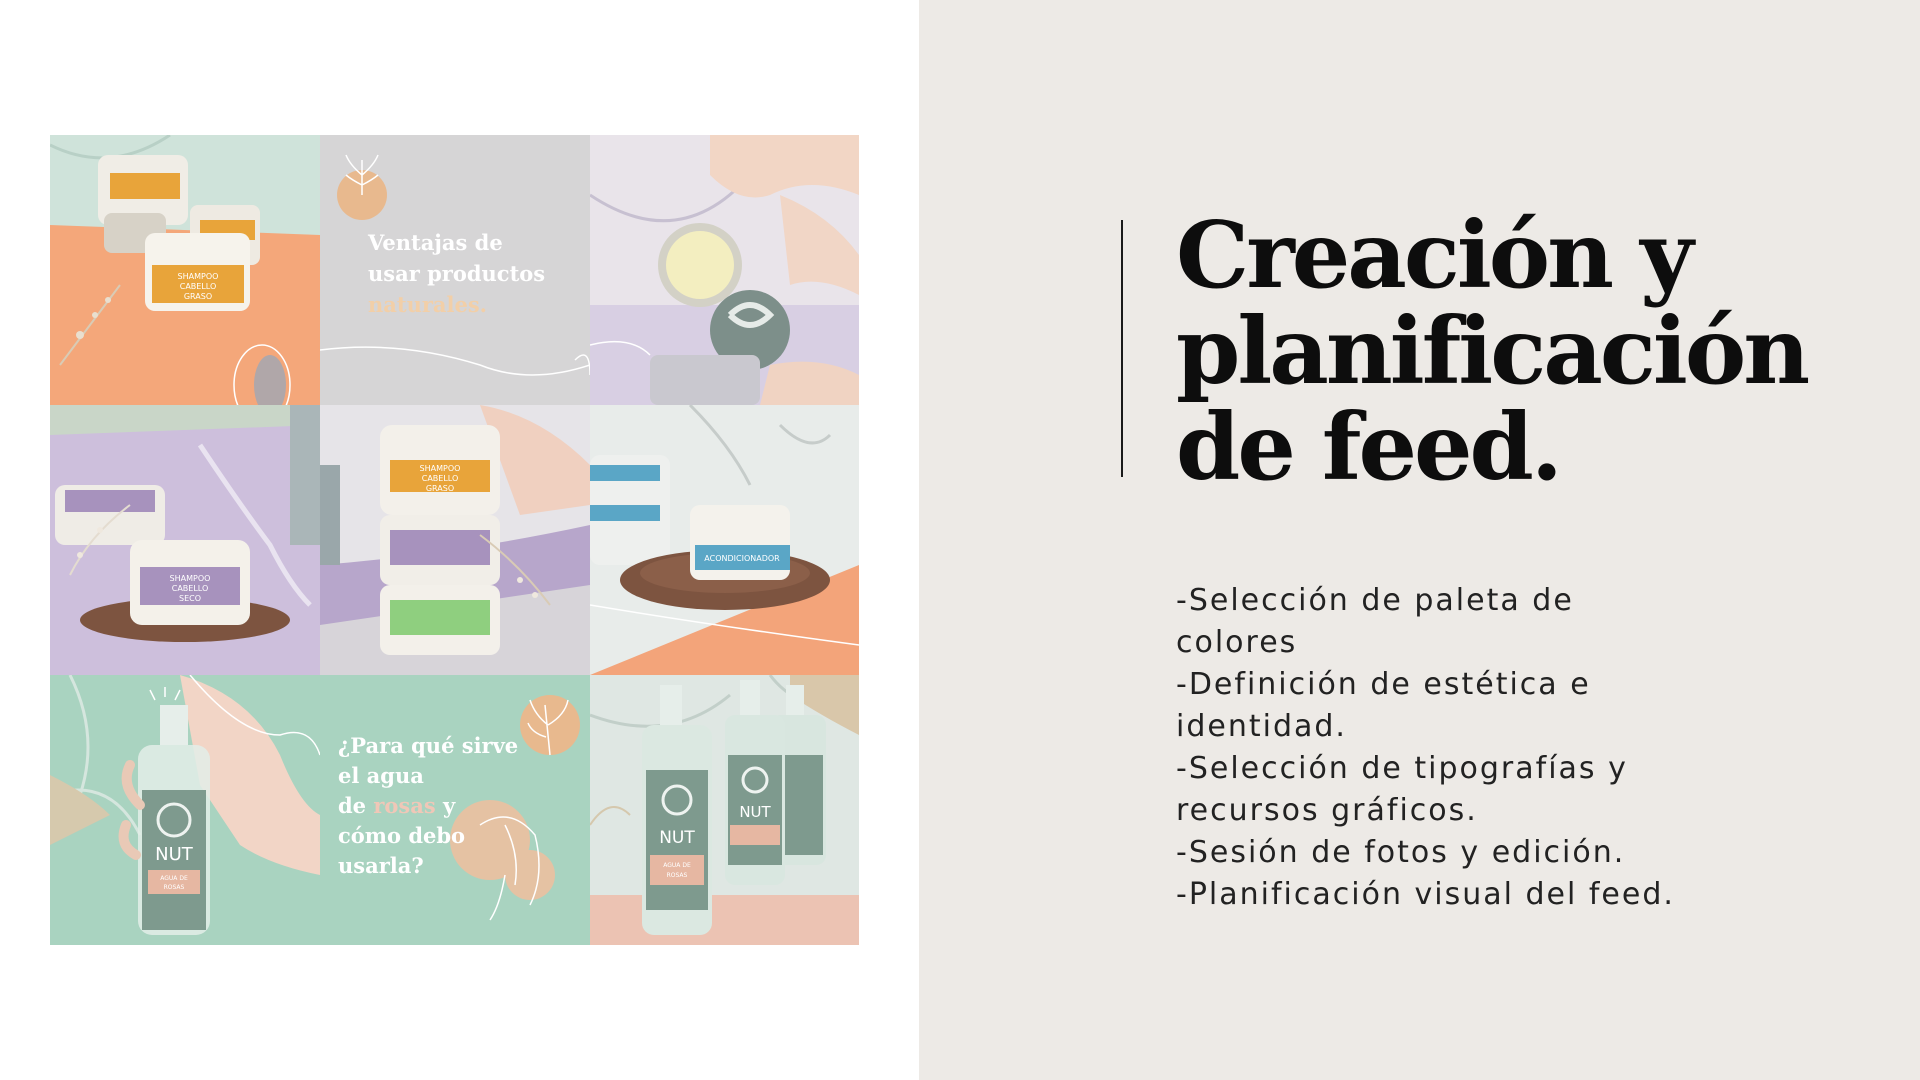 The image size is (1920, 1080). Describe the element at coordinates (1327, 810) in the screenshot. I see `list-line: recursos gráficos.` at that location.